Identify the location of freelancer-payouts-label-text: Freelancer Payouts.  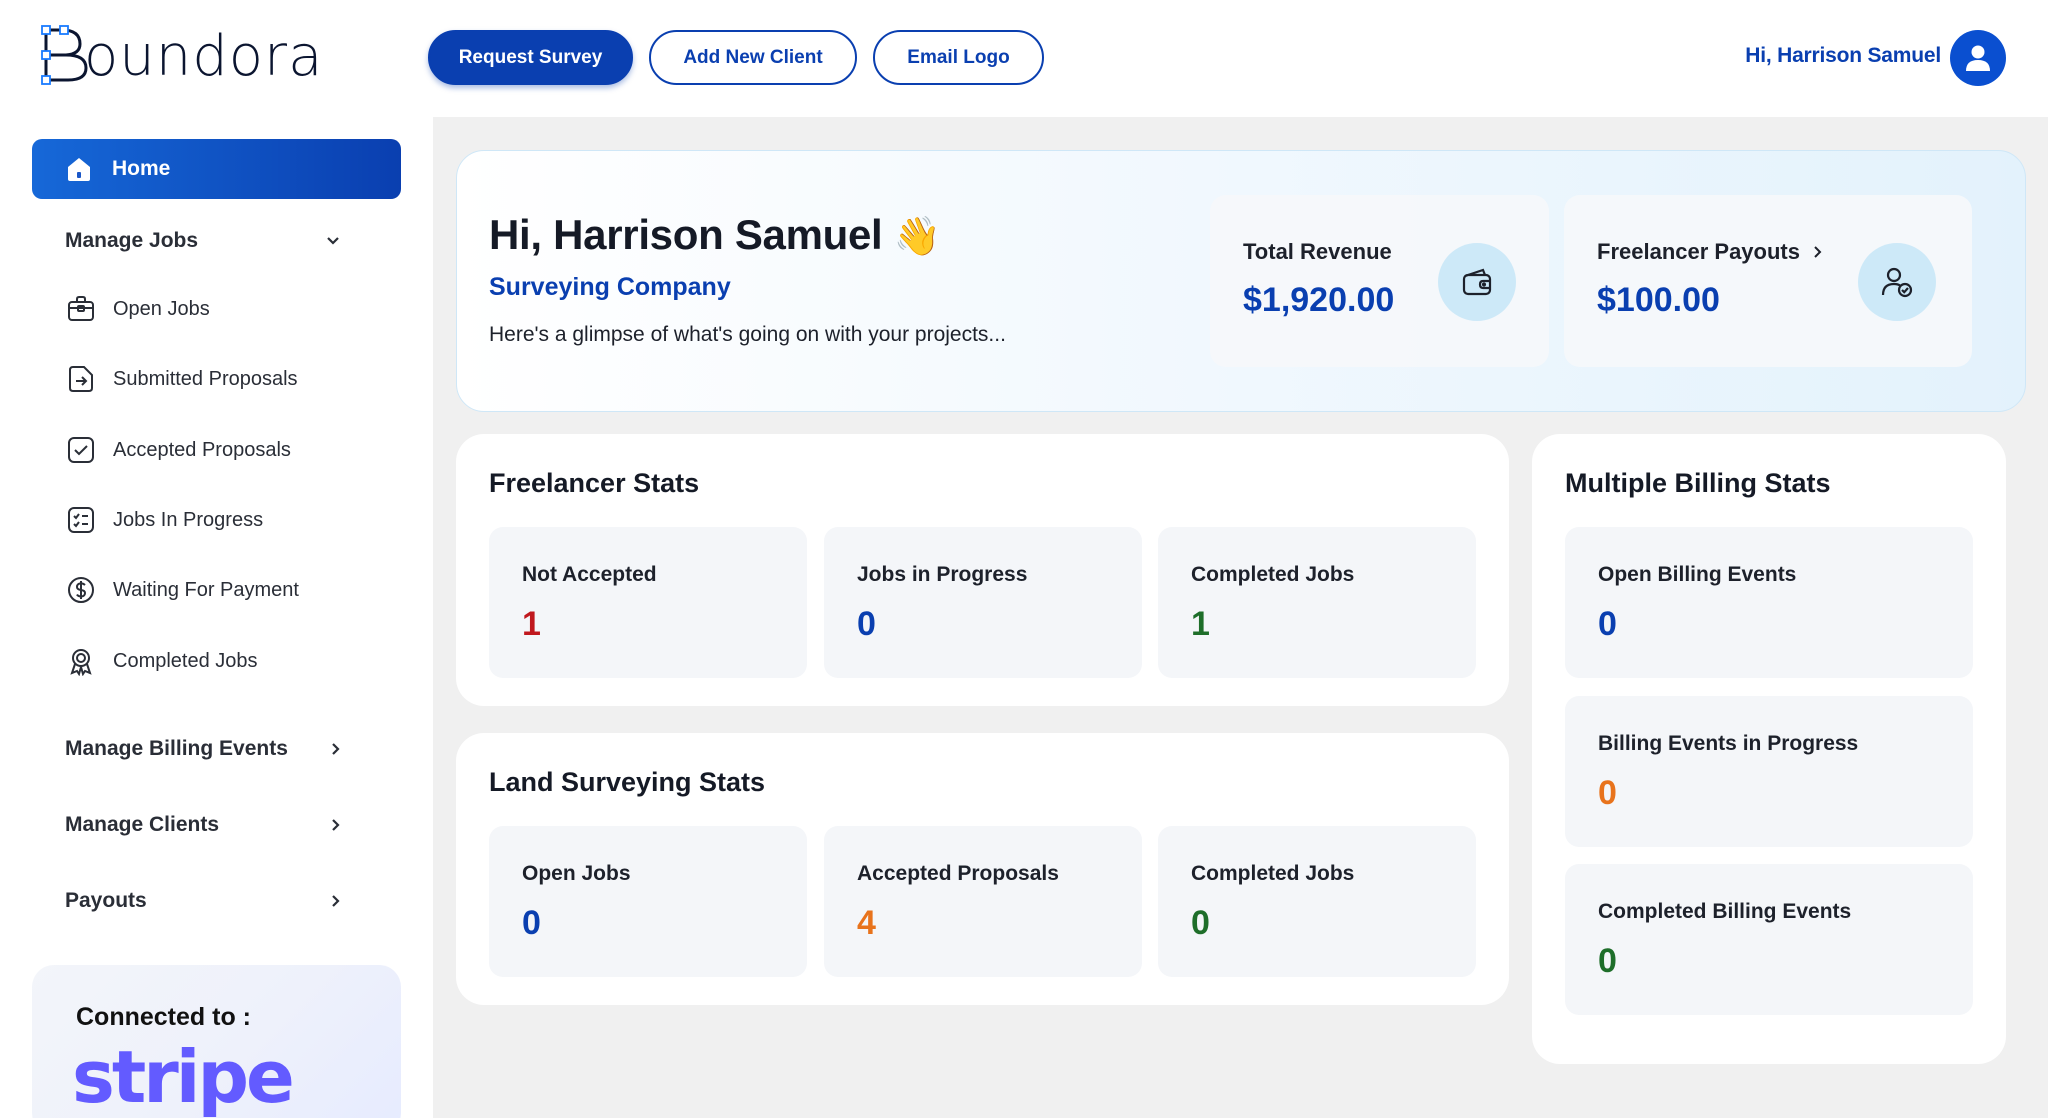
(1698, 251).